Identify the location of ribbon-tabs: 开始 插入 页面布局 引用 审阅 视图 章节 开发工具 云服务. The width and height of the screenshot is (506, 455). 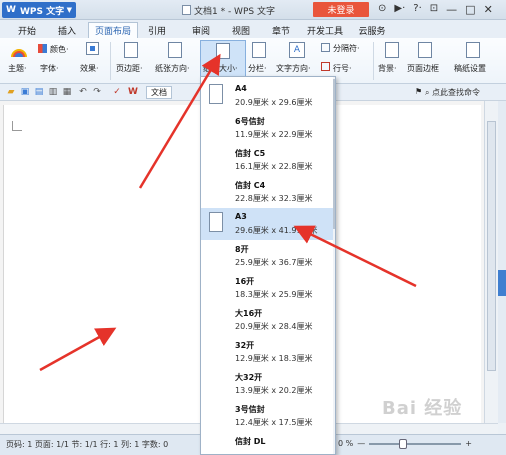
(253, 29).